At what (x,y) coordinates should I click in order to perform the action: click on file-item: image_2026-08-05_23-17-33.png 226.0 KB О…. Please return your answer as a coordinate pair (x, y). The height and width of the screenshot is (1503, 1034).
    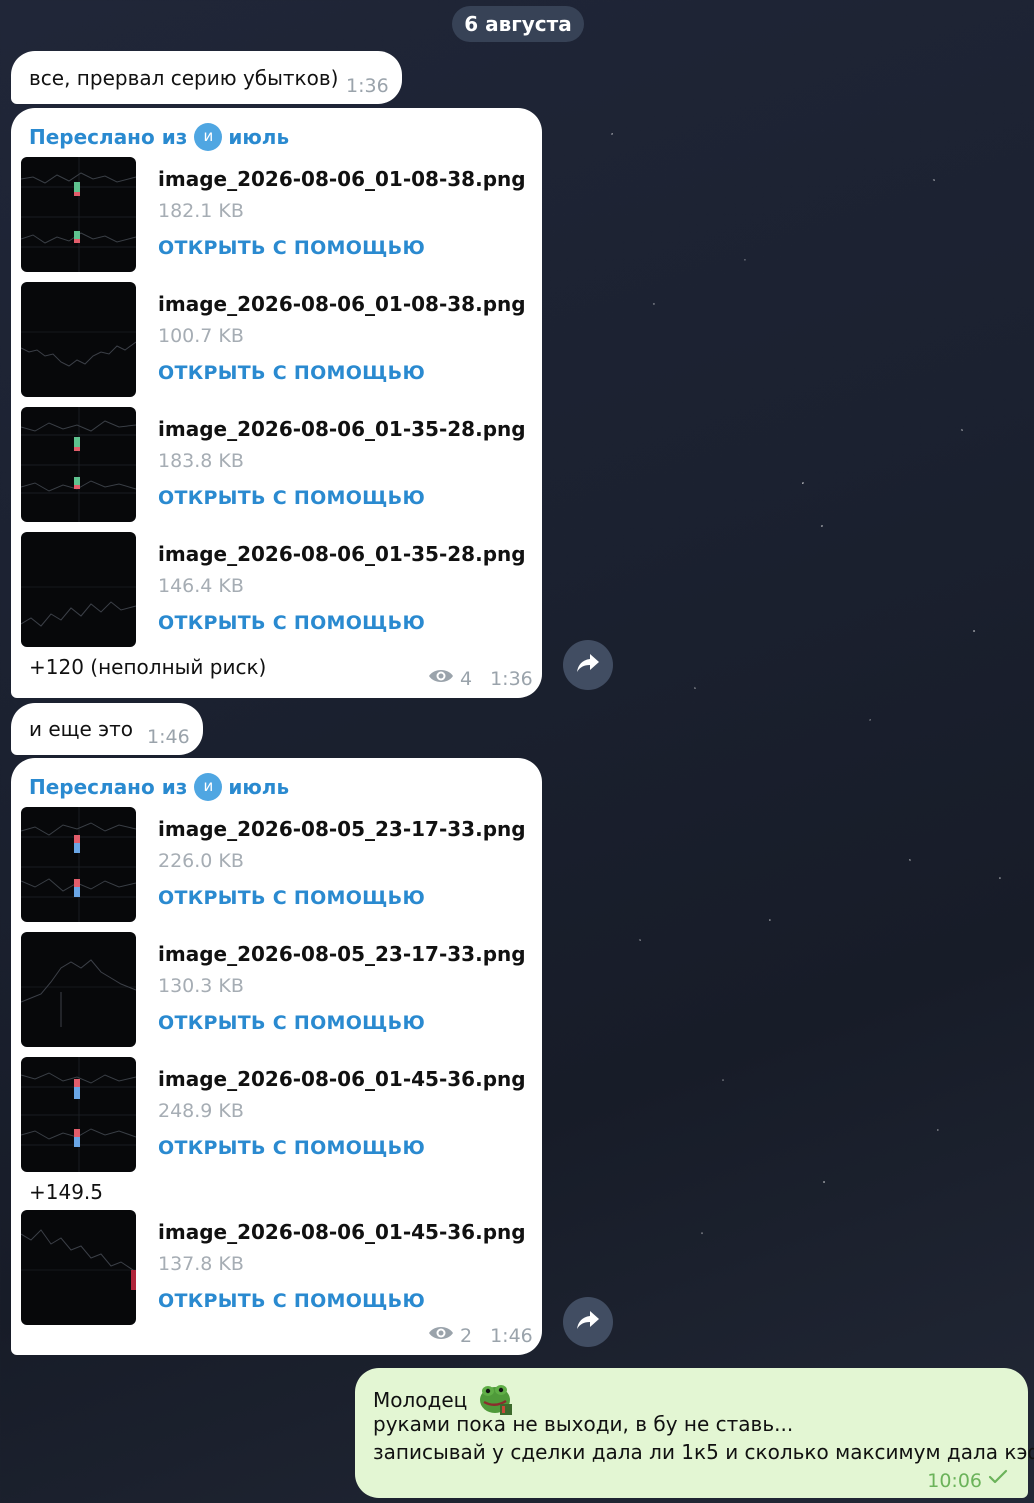
    Looking at the image, I should click on (276, 865).